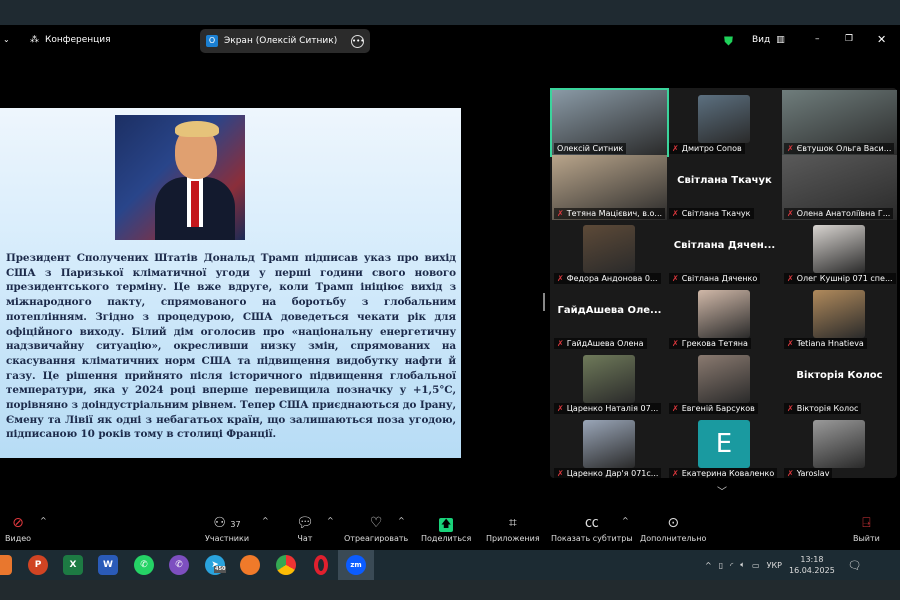  Describe the element at coordinates (724, 317) in the screenshot. I see `participant-tile: ✗ Грекова Тетяна` at that location.